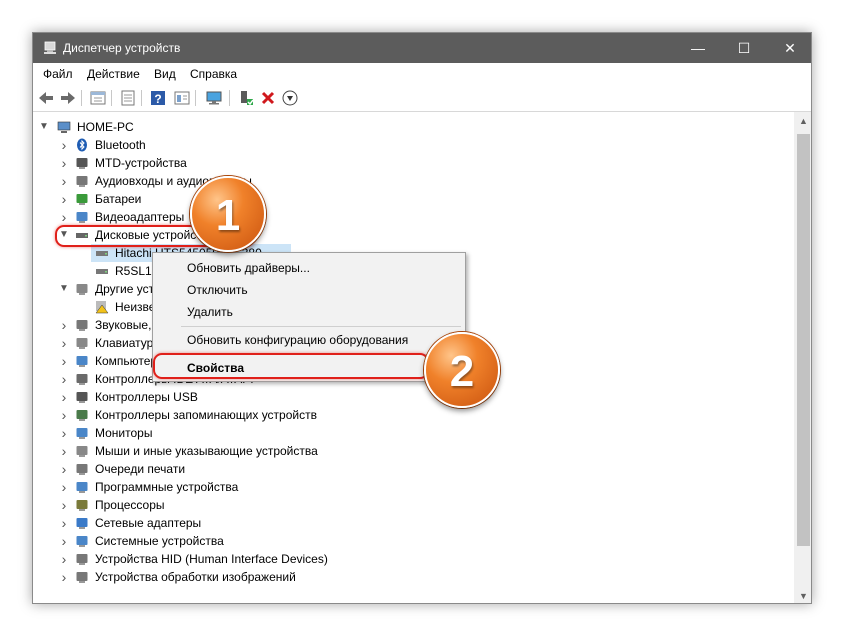  What do you see at coordinates (321, 326) in the screenshot?
I see `ctx-separator` at bounding box center [321, 326].